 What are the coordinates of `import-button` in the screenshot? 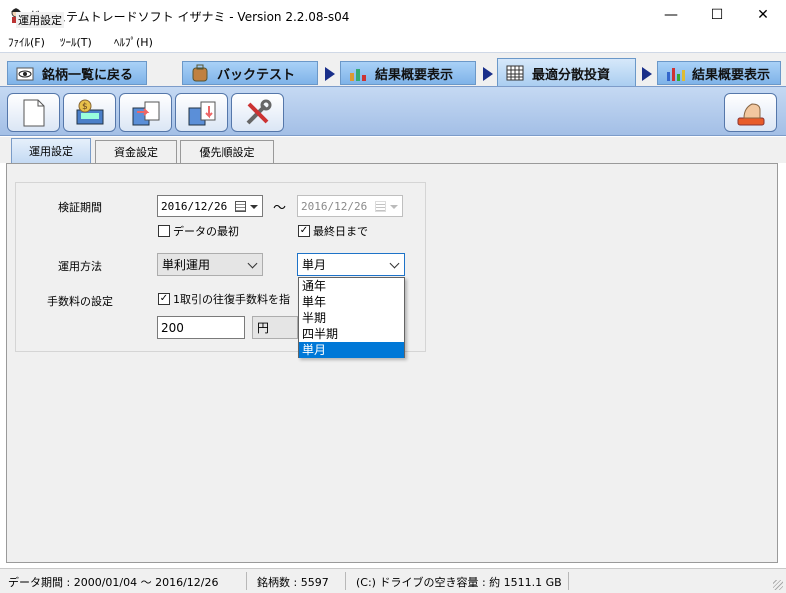 It's located at (201, 112).